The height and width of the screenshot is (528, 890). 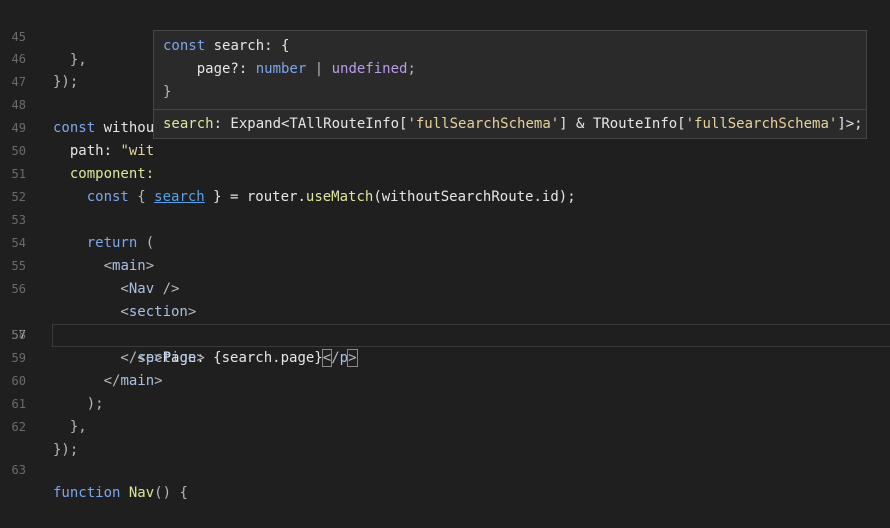 What do you see at coordinates (445, 379) in the screenshot?
I see `code-line: 60 );` at bounding box center [445, 379].